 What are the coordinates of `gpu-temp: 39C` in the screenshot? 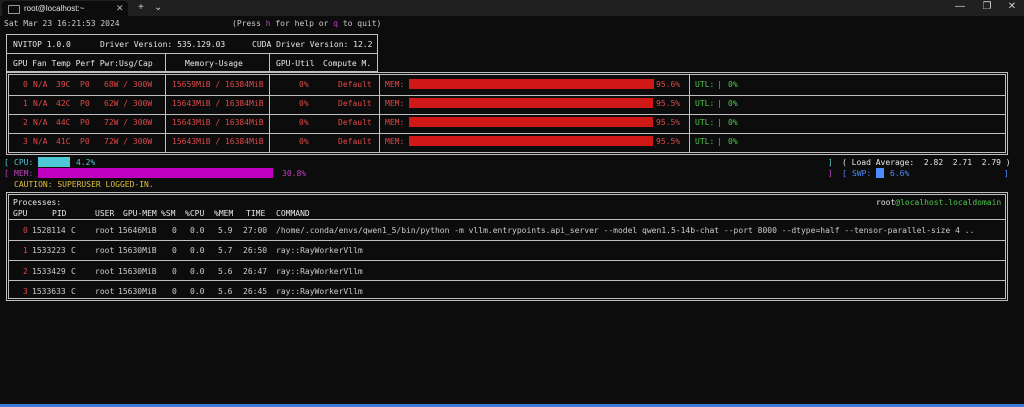 It's located at (63, 84).